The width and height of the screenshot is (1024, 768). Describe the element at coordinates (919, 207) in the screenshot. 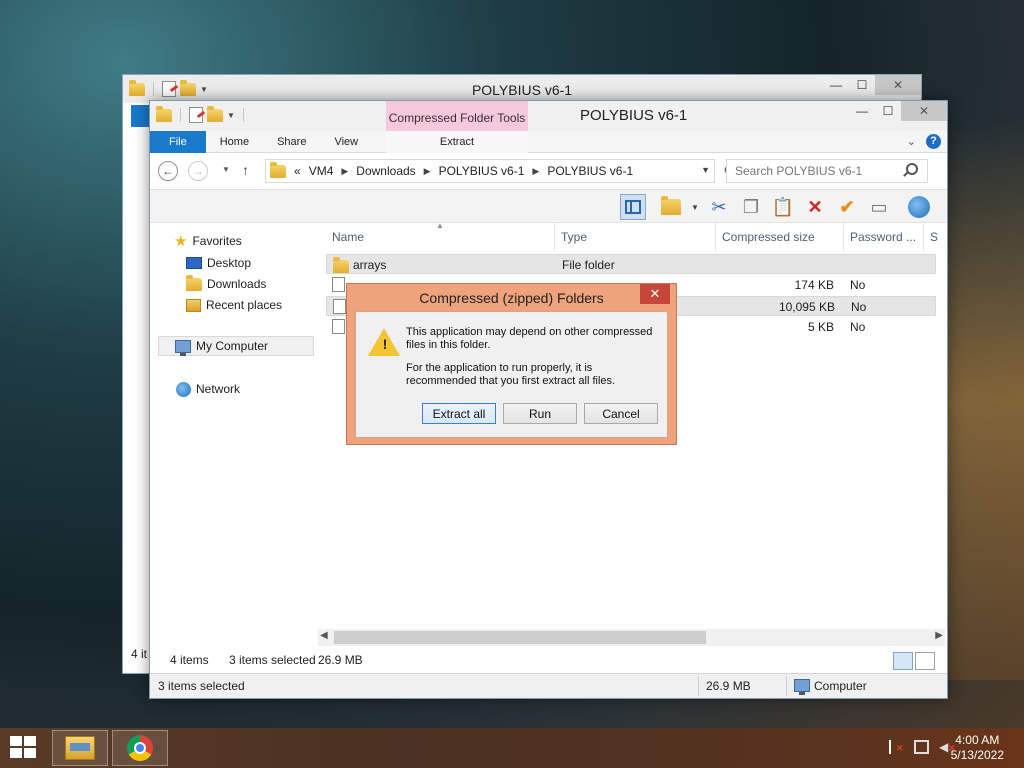

I see `globe-icon` at that location.